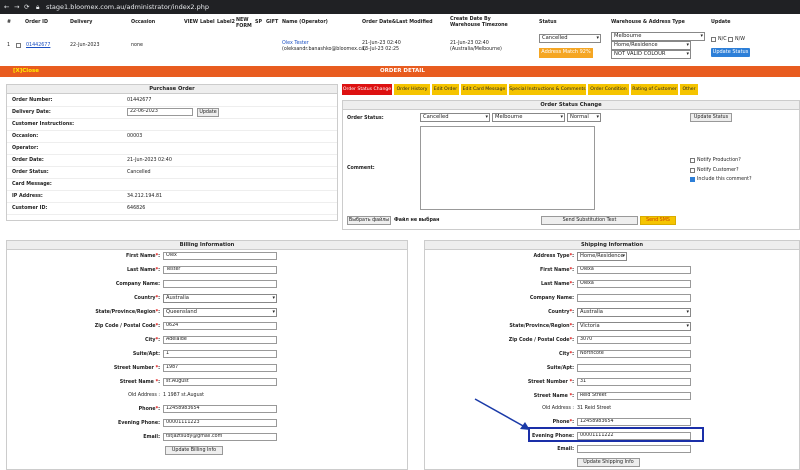 This screenshot has height=470, width=800. What do you see at coordinates (361, 168) in the screenshot?
I see `comment-label: Comment:` at bounding box center [361, 168].